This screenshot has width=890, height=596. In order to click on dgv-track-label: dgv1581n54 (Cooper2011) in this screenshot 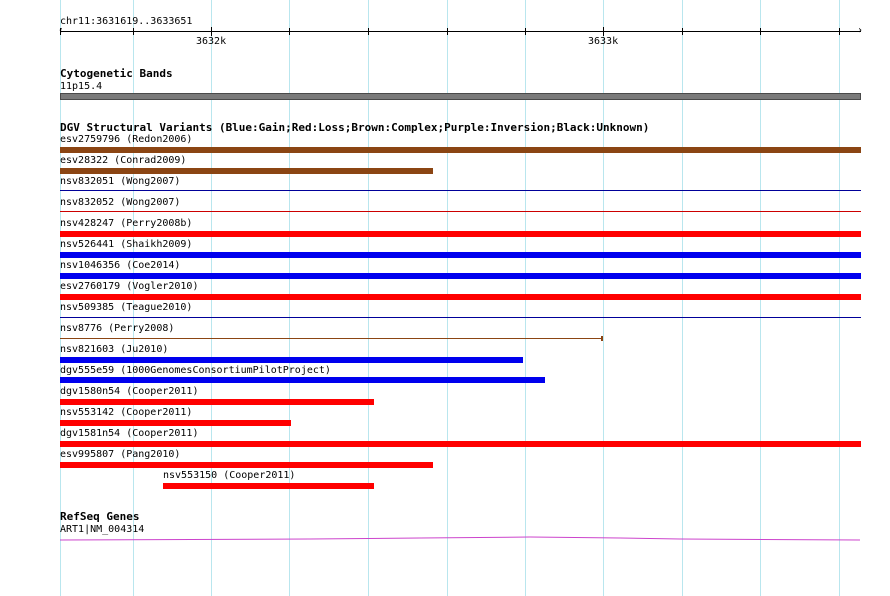, I will do `click(129, 433)`.